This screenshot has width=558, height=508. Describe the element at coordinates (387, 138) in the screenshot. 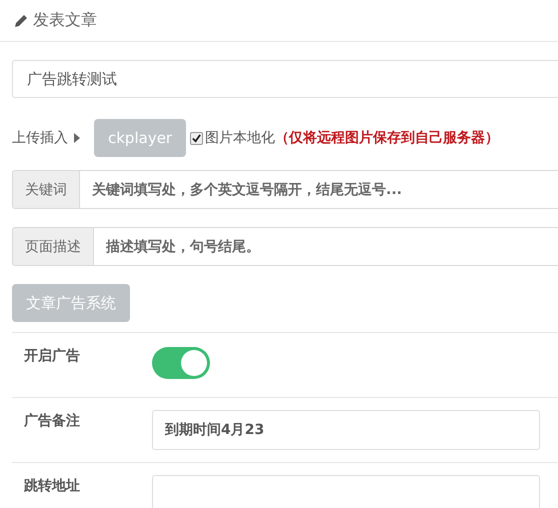

I see `localize-note: （仅将远程图片保存到自己服务器）` at that location.